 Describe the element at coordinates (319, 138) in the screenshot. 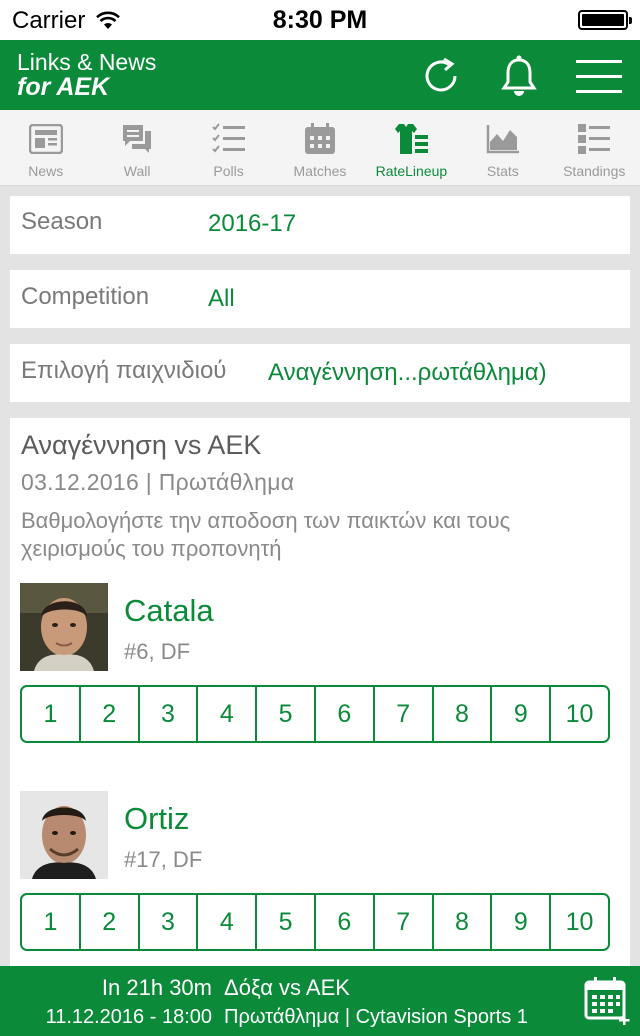

I see `calendar-icon` at that location.